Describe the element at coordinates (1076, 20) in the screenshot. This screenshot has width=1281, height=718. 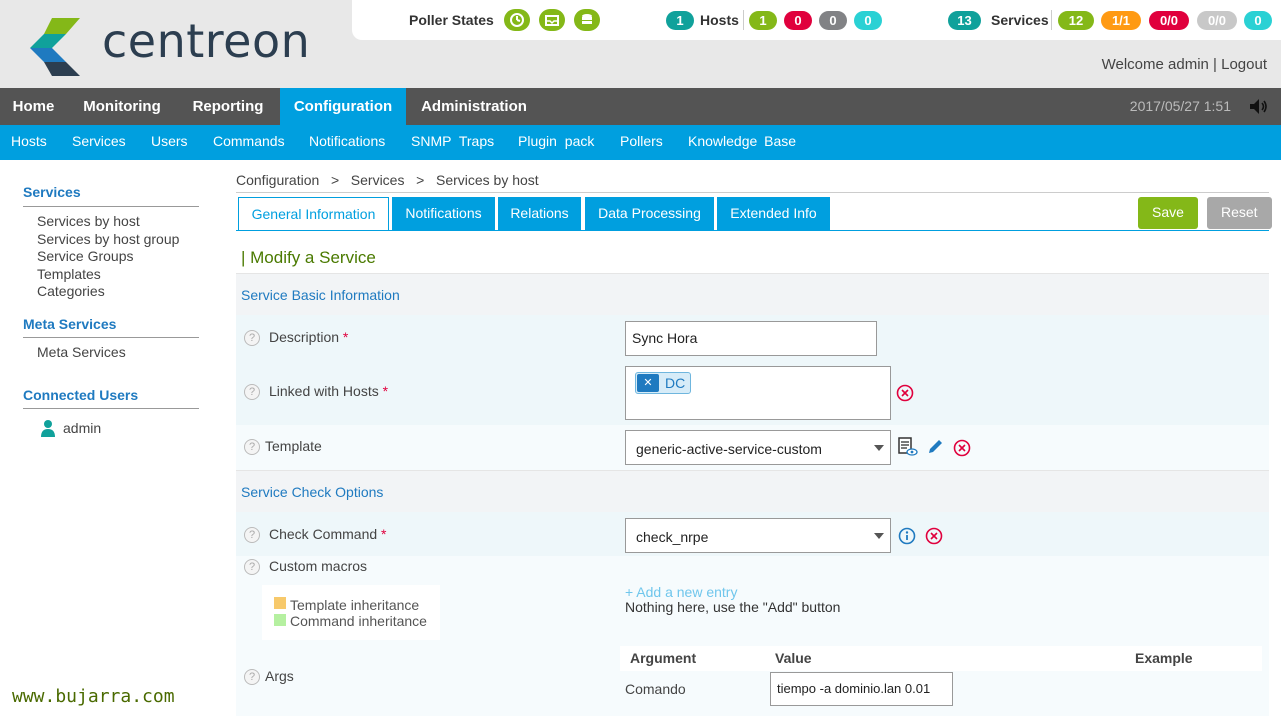
I see `services-ok-badge: 12` at that location.